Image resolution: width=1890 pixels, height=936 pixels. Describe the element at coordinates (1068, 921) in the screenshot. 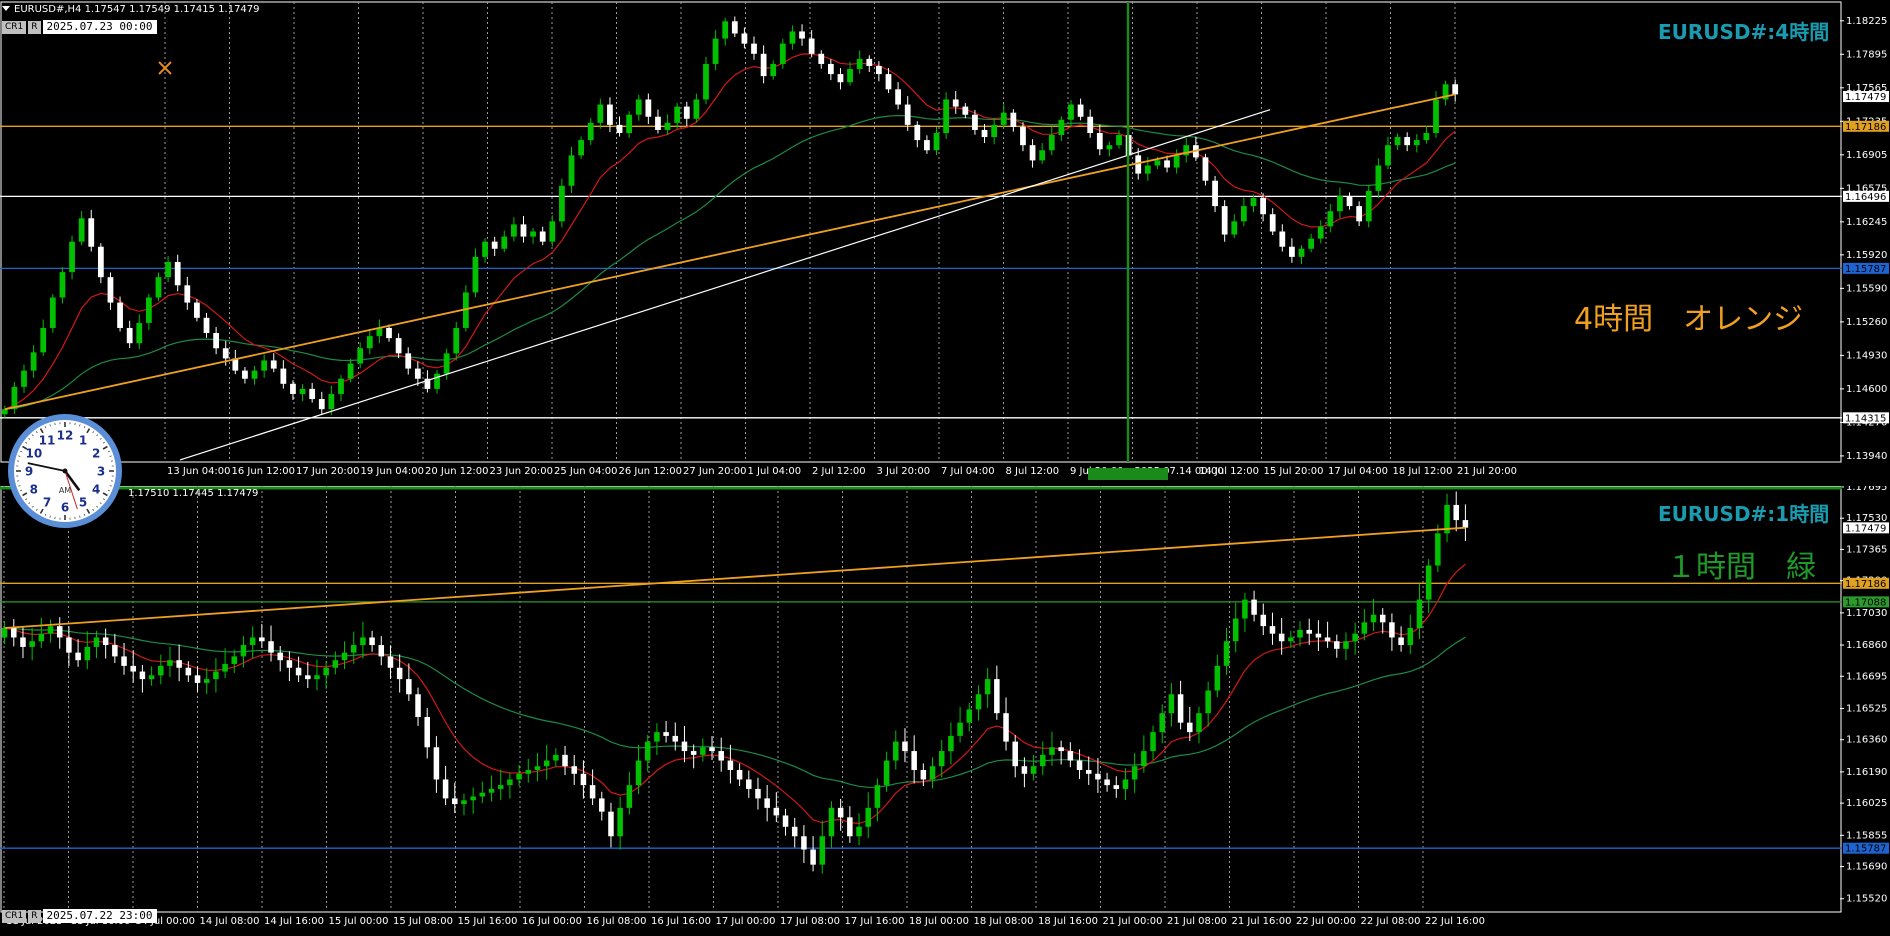

I see `x-tick-label: 18 Jul 16:00` at that location.